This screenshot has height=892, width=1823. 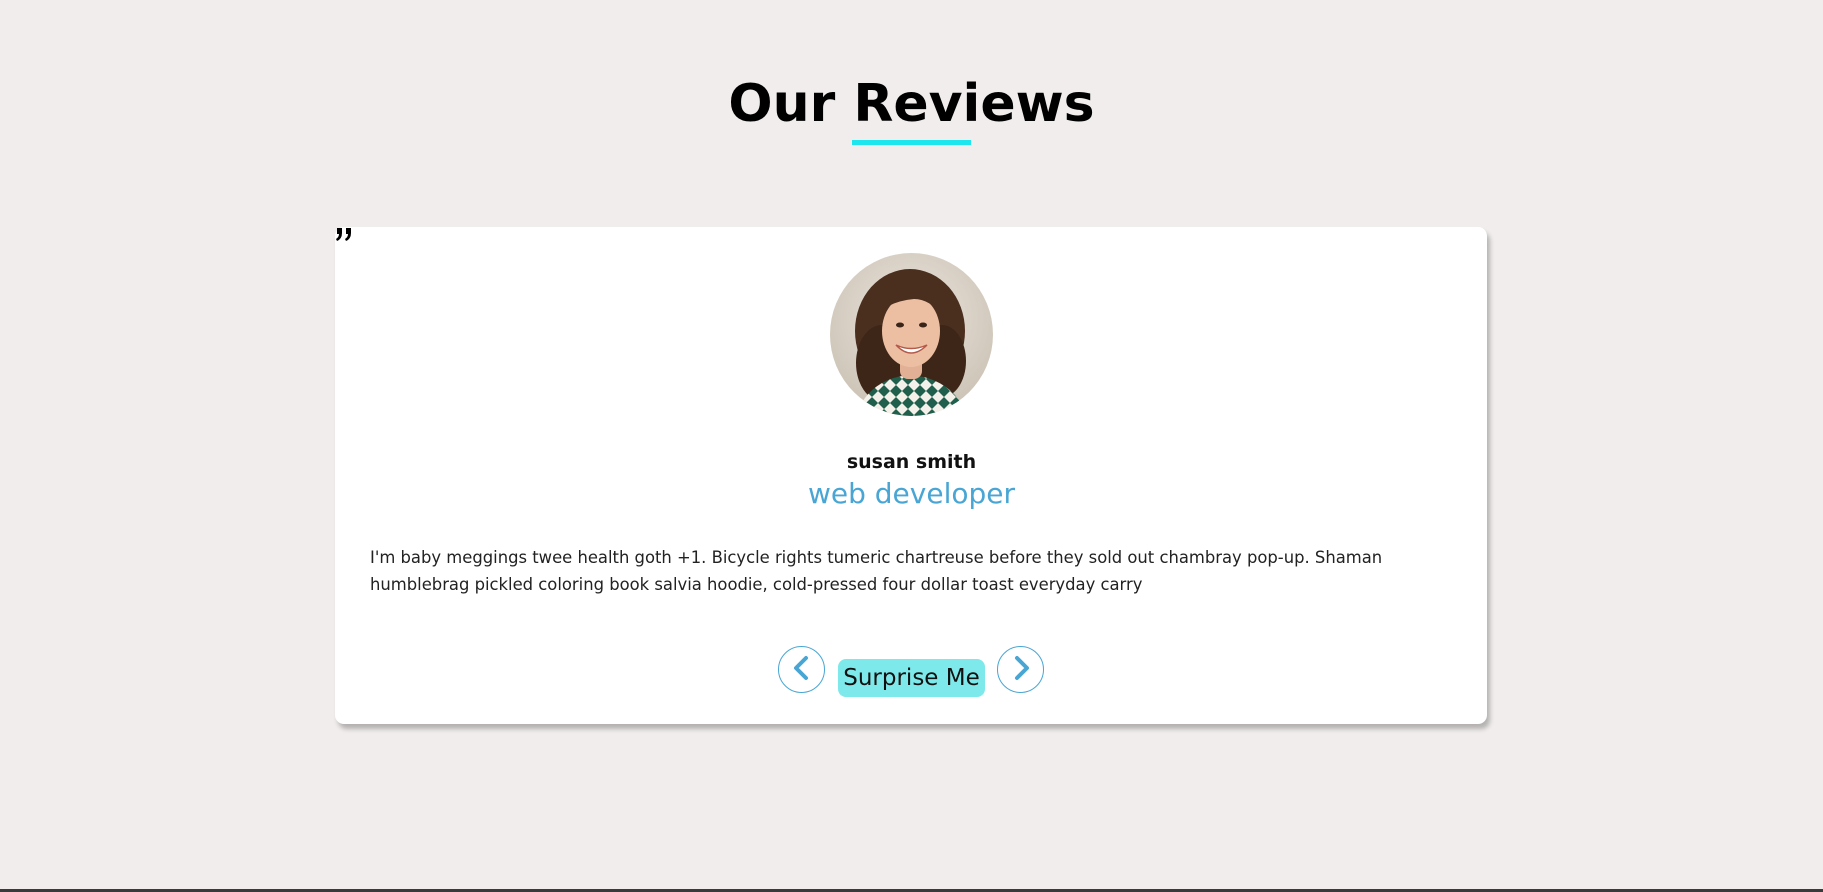 I want to click on reviewer-job: web developer, so click(x=911, y=493).